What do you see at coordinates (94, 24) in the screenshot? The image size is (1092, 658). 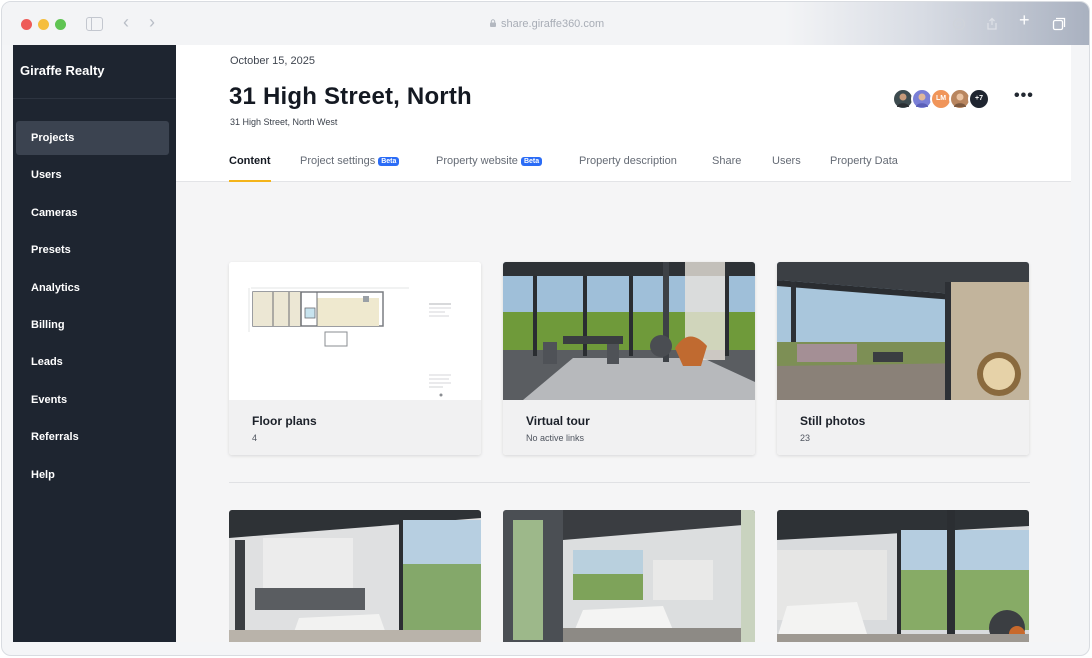 I see `sidebar-toggle-icon` at bounding box center [94, 24].